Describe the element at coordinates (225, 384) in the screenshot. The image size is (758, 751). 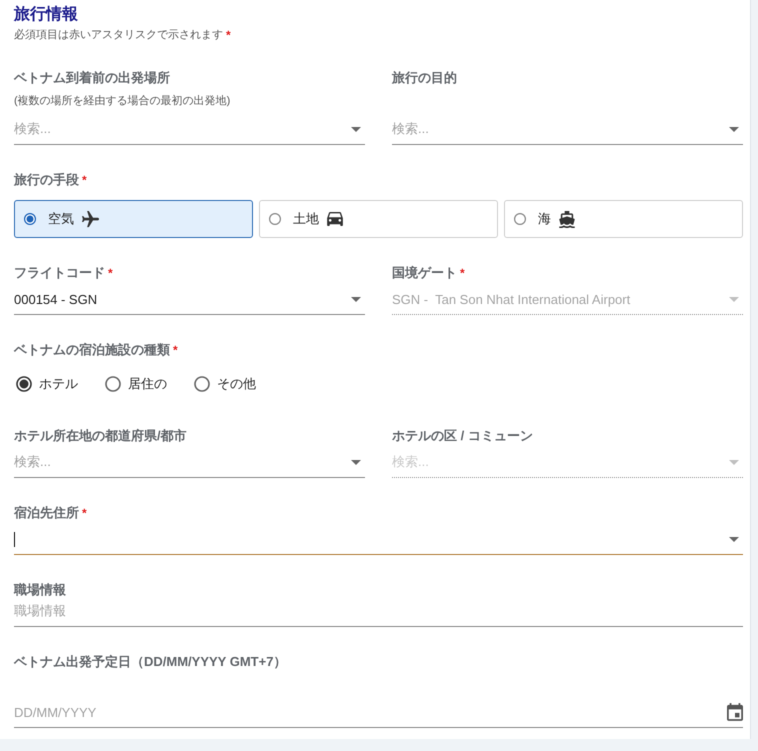
I see `radio-option: その他` at that location.